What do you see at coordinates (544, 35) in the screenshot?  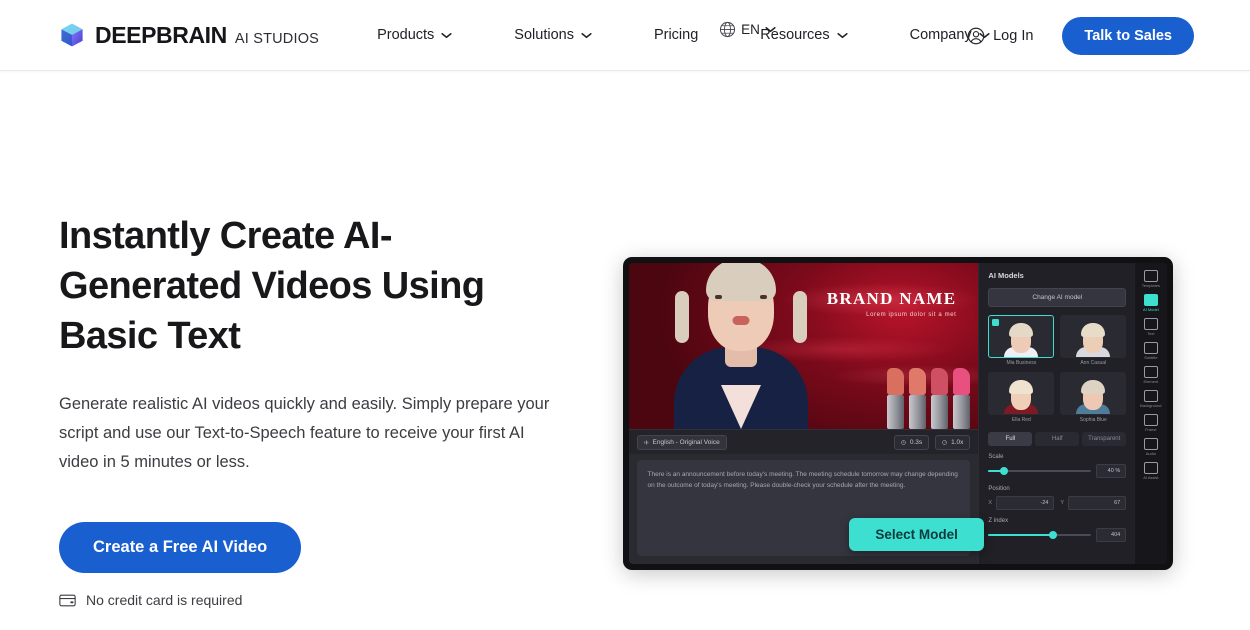 I see `nav-label: Solutions` at bounding box center [544, 35].